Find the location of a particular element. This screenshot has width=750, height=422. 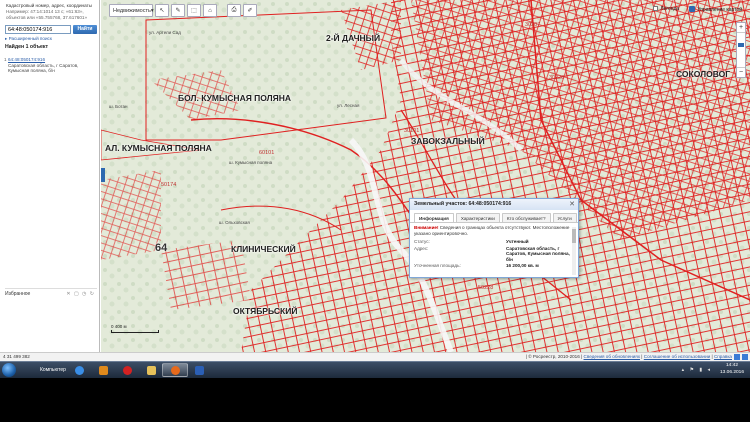

info-value: Учтенный is located at coordinates (517, 241).